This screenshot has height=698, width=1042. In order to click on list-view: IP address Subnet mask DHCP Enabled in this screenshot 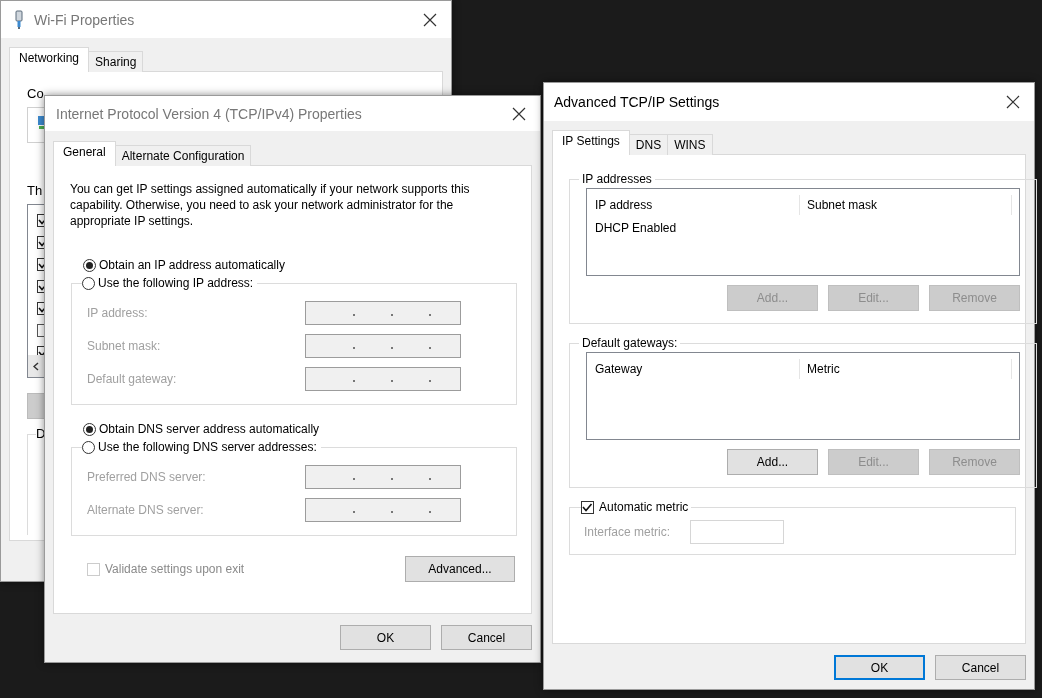, I will do `click(803, 232)`.